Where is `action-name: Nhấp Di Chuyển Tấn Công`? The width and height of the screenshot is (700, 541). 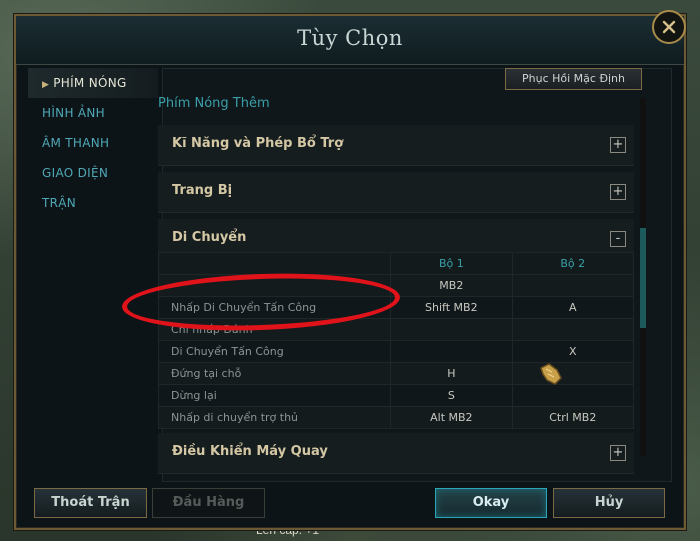
action-name: Nhấp Di Chuyển Tấn Công is located at coordinates (274, 307).